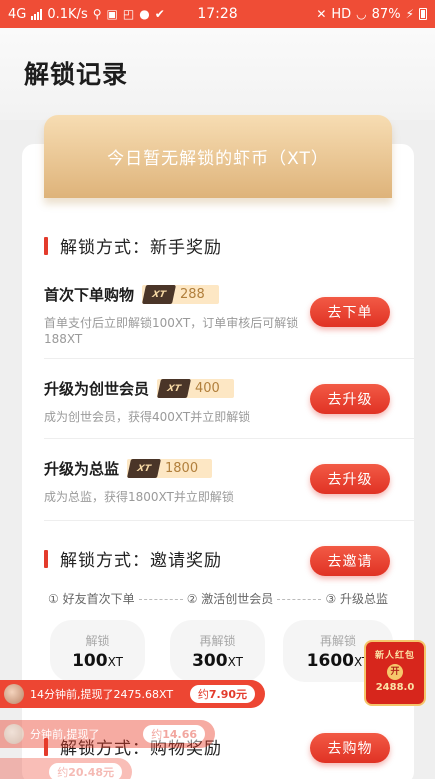 The height and width of the screenshot is (779, 435). I want to click on section-newbie-title: 解锁方式：新手奖励, so click(133, 245).